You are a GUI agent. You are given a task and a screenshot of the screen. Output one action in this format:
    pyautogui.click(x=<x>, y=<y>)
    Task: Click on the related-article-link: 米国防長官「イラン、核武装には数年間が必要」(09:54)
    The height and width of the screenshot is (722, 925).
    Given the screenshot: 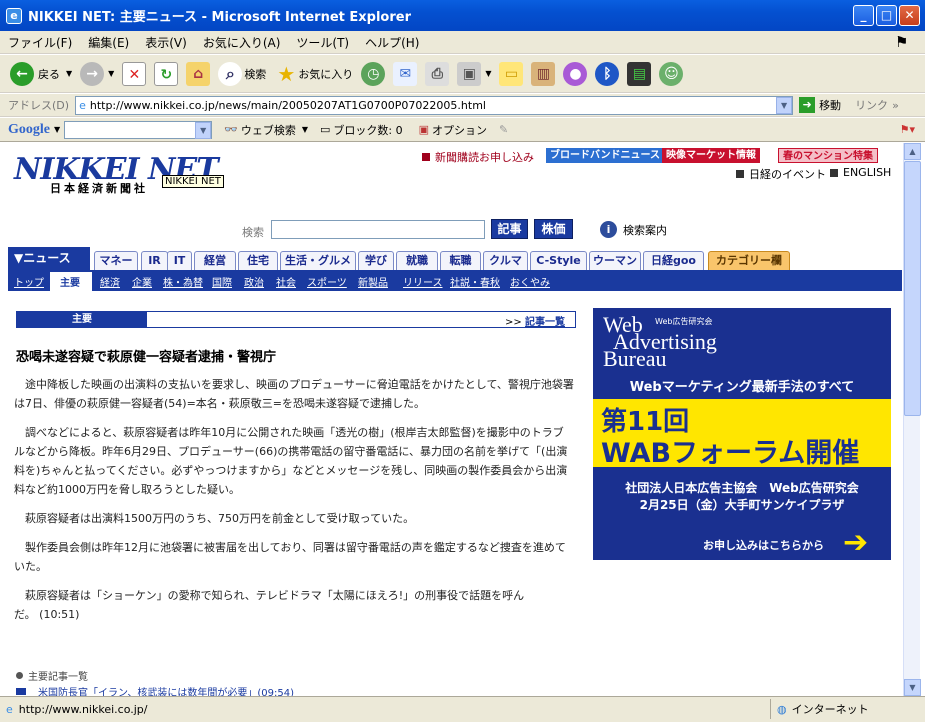 What is the action you would take?
    pyautogui.click(x=155, y=690)
    